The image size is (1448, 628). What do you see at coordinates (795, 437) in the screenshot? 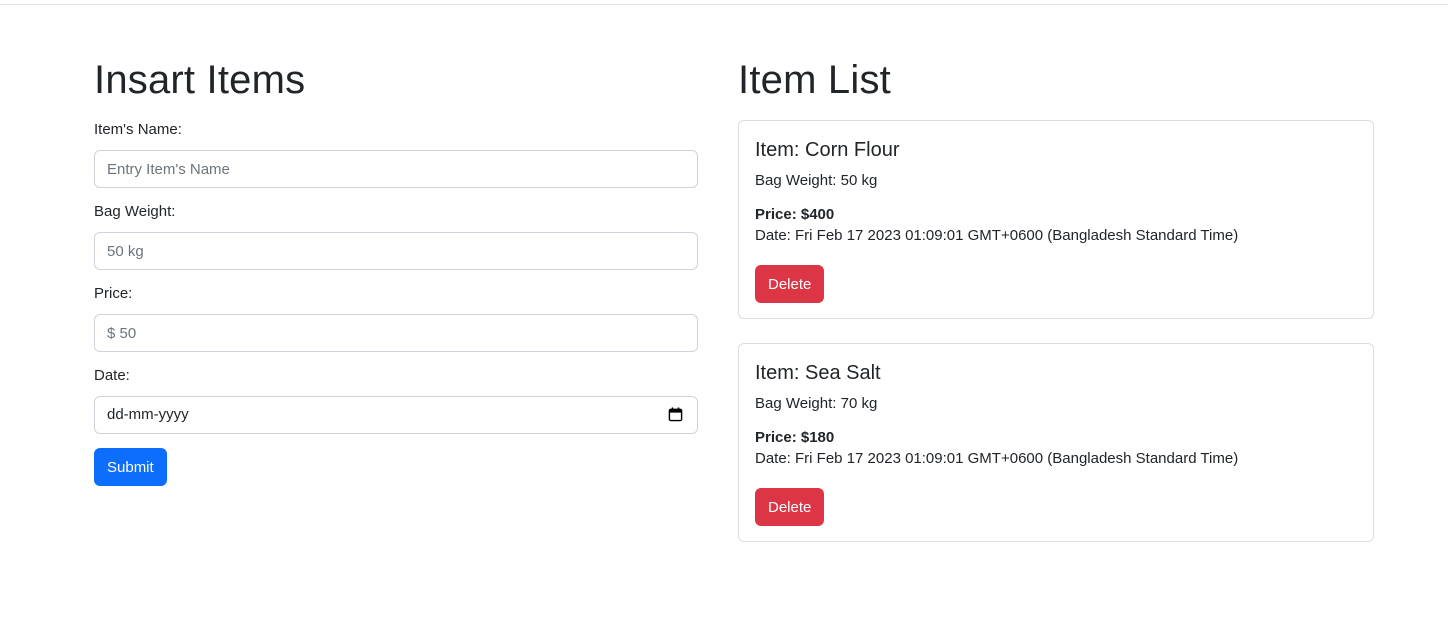
I see `item-price: Price: $180` at bounding box center [795, 437].